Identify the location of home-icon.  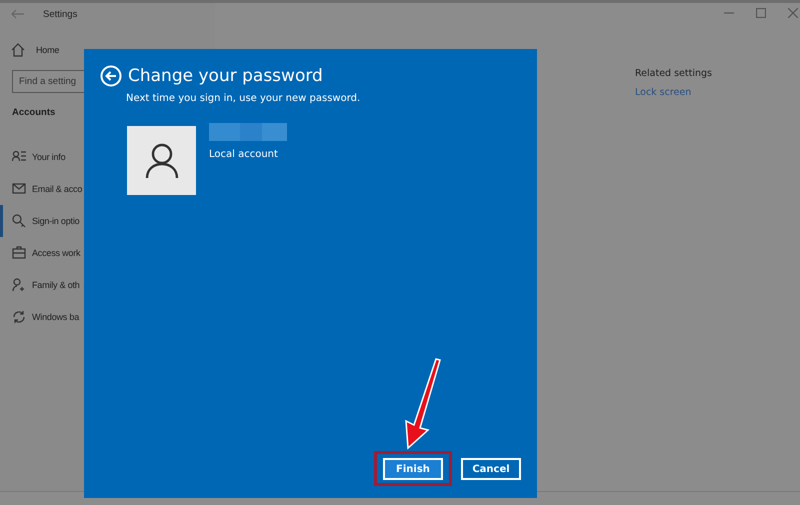
(18, 50).